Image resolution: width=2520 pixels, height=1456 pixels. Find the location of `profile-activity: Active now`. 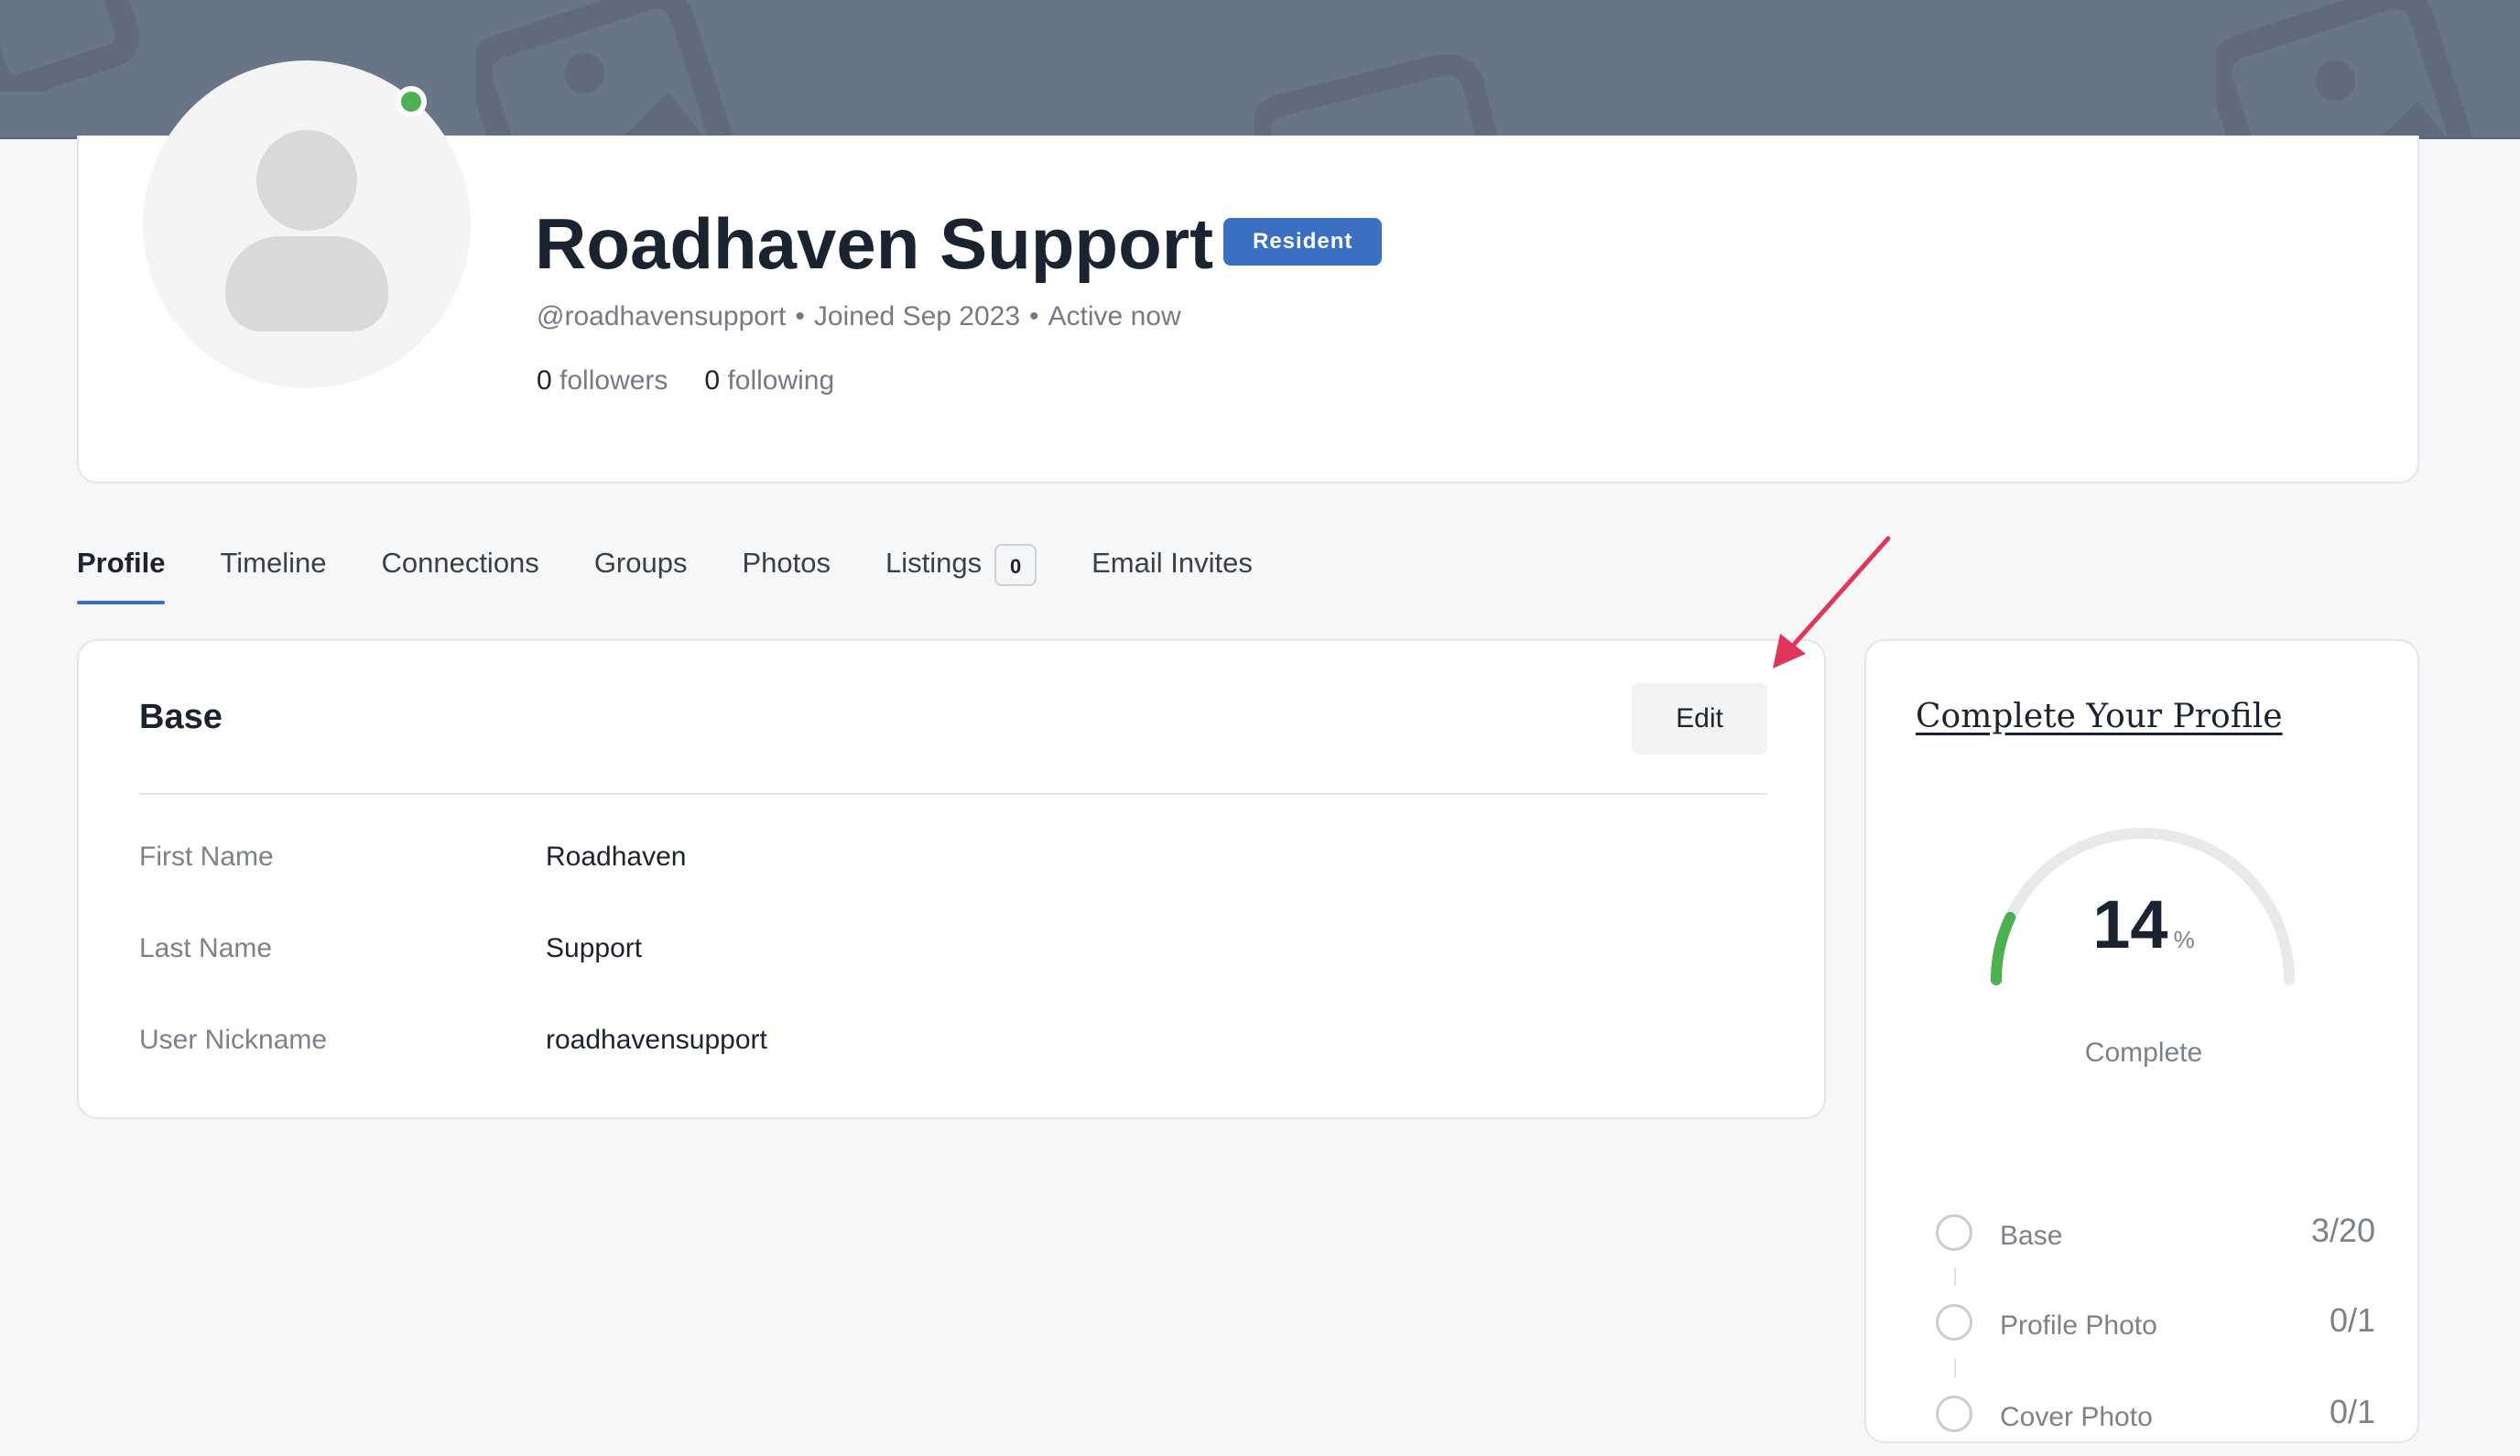

profile-activity: Active now is located at coordinates (1114, 316).